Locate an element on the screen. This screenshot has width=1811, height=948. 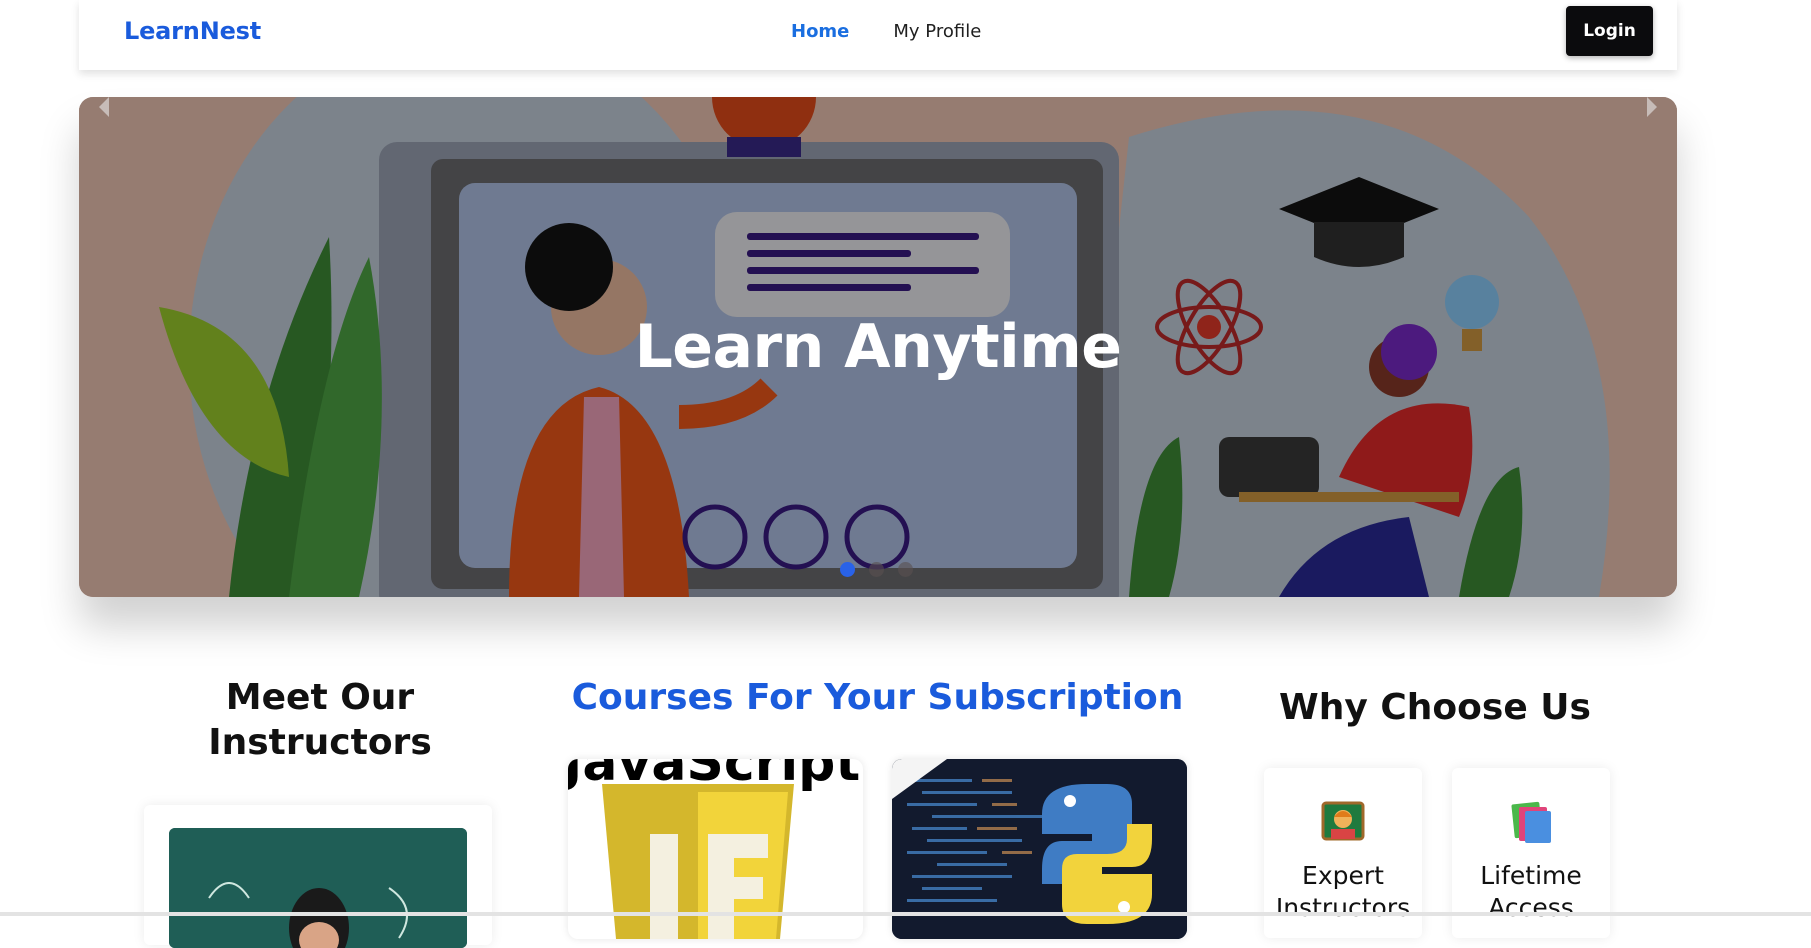
nav-links: Home My Profile is located at coordinates (886, 31).